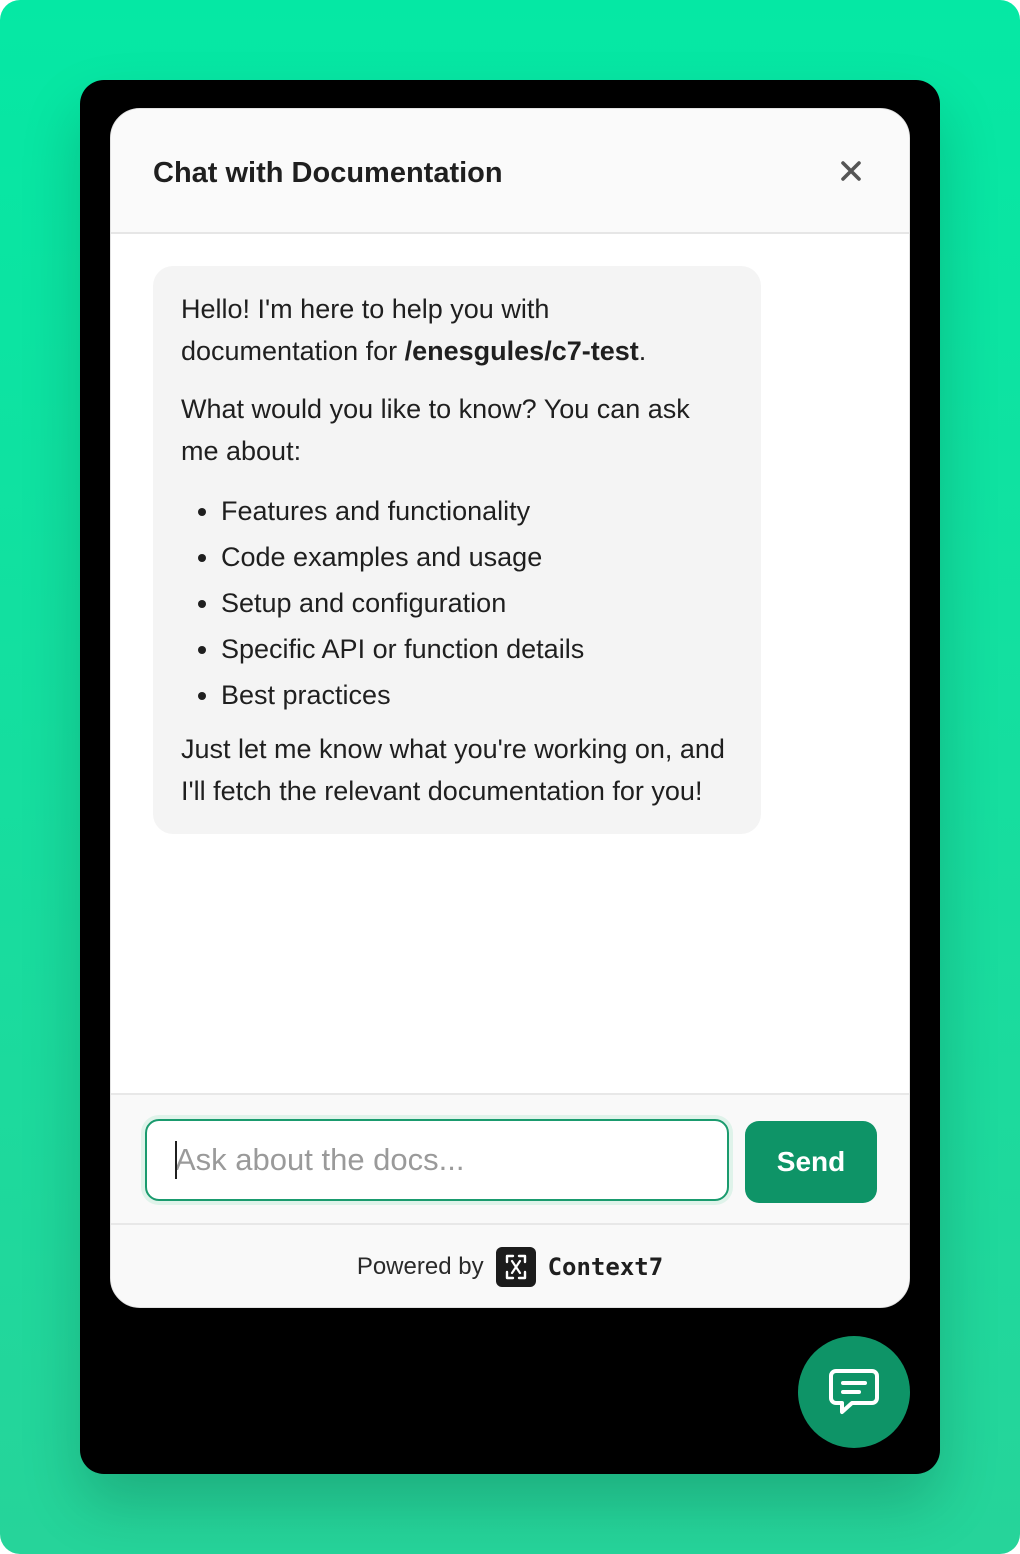 Image resolution: width=1020 pixels, height=1554 pixels. I want to click on chat-bubble-icon, so click(854, 1391).